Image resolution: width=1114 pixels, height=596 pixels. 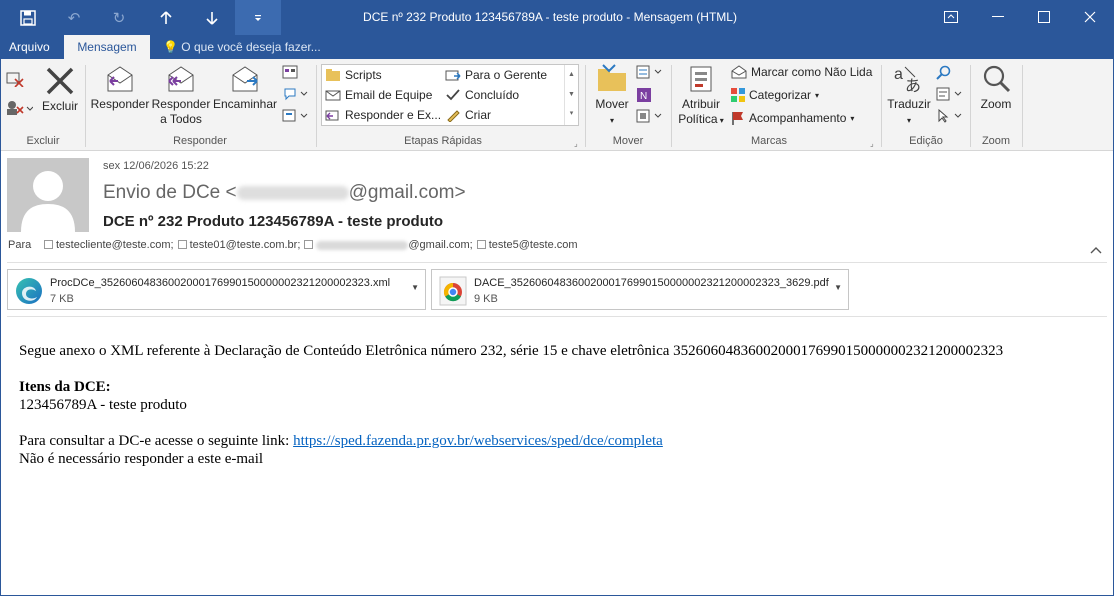 What do you see at coordinates (571, 75) in the screenshot?
I see `scroll-up-icon: ▲` at bounding box center [571, 75].